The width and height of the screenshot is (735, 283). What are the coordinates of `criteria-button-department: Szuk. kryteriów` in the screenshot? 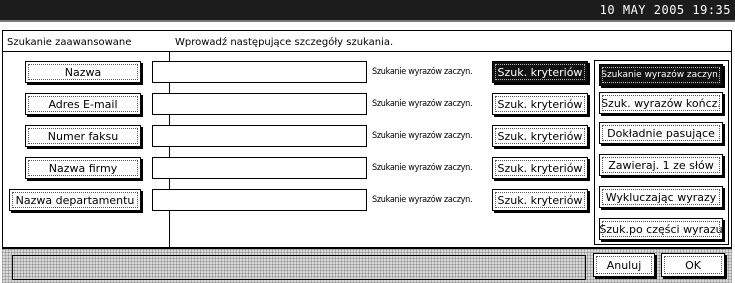 It's located at (540, 200).